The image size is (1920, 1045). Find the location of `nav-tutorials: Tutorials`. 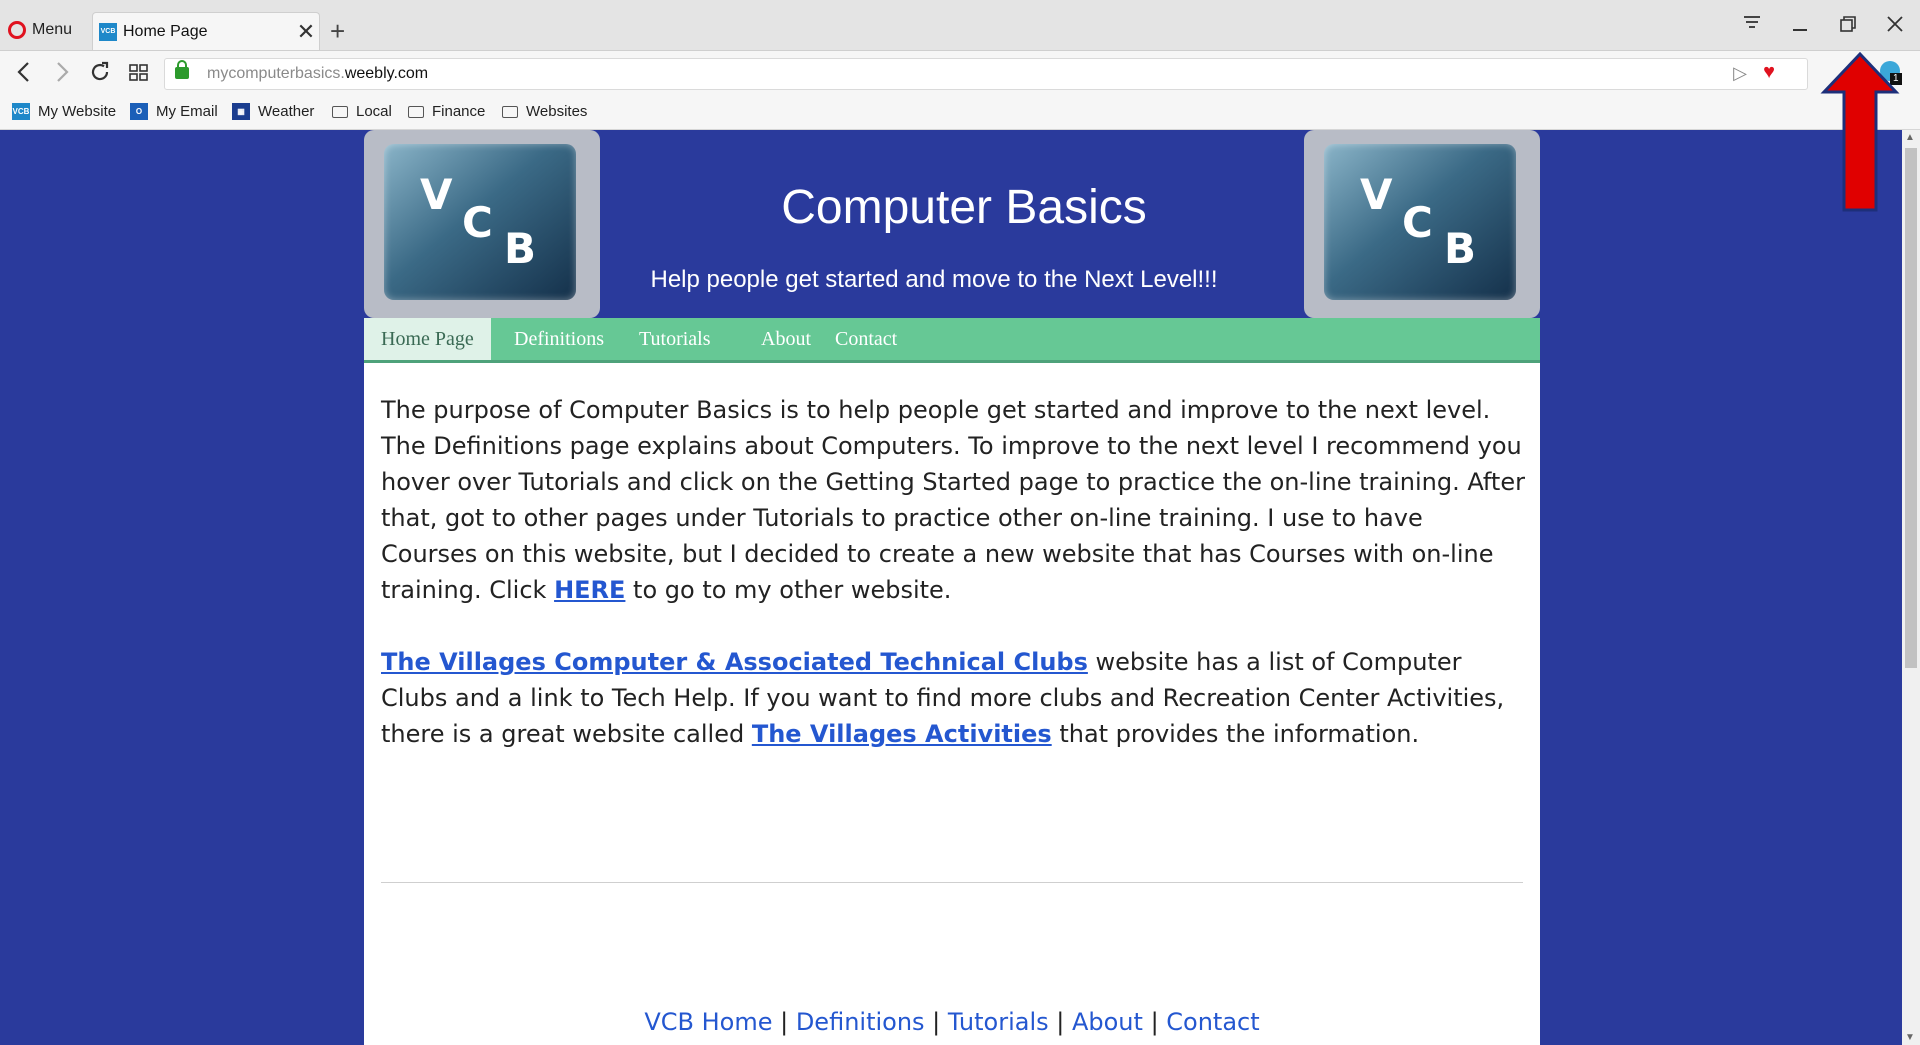

nav-tutorials: Tutorials is located at coordinates (675, 339).